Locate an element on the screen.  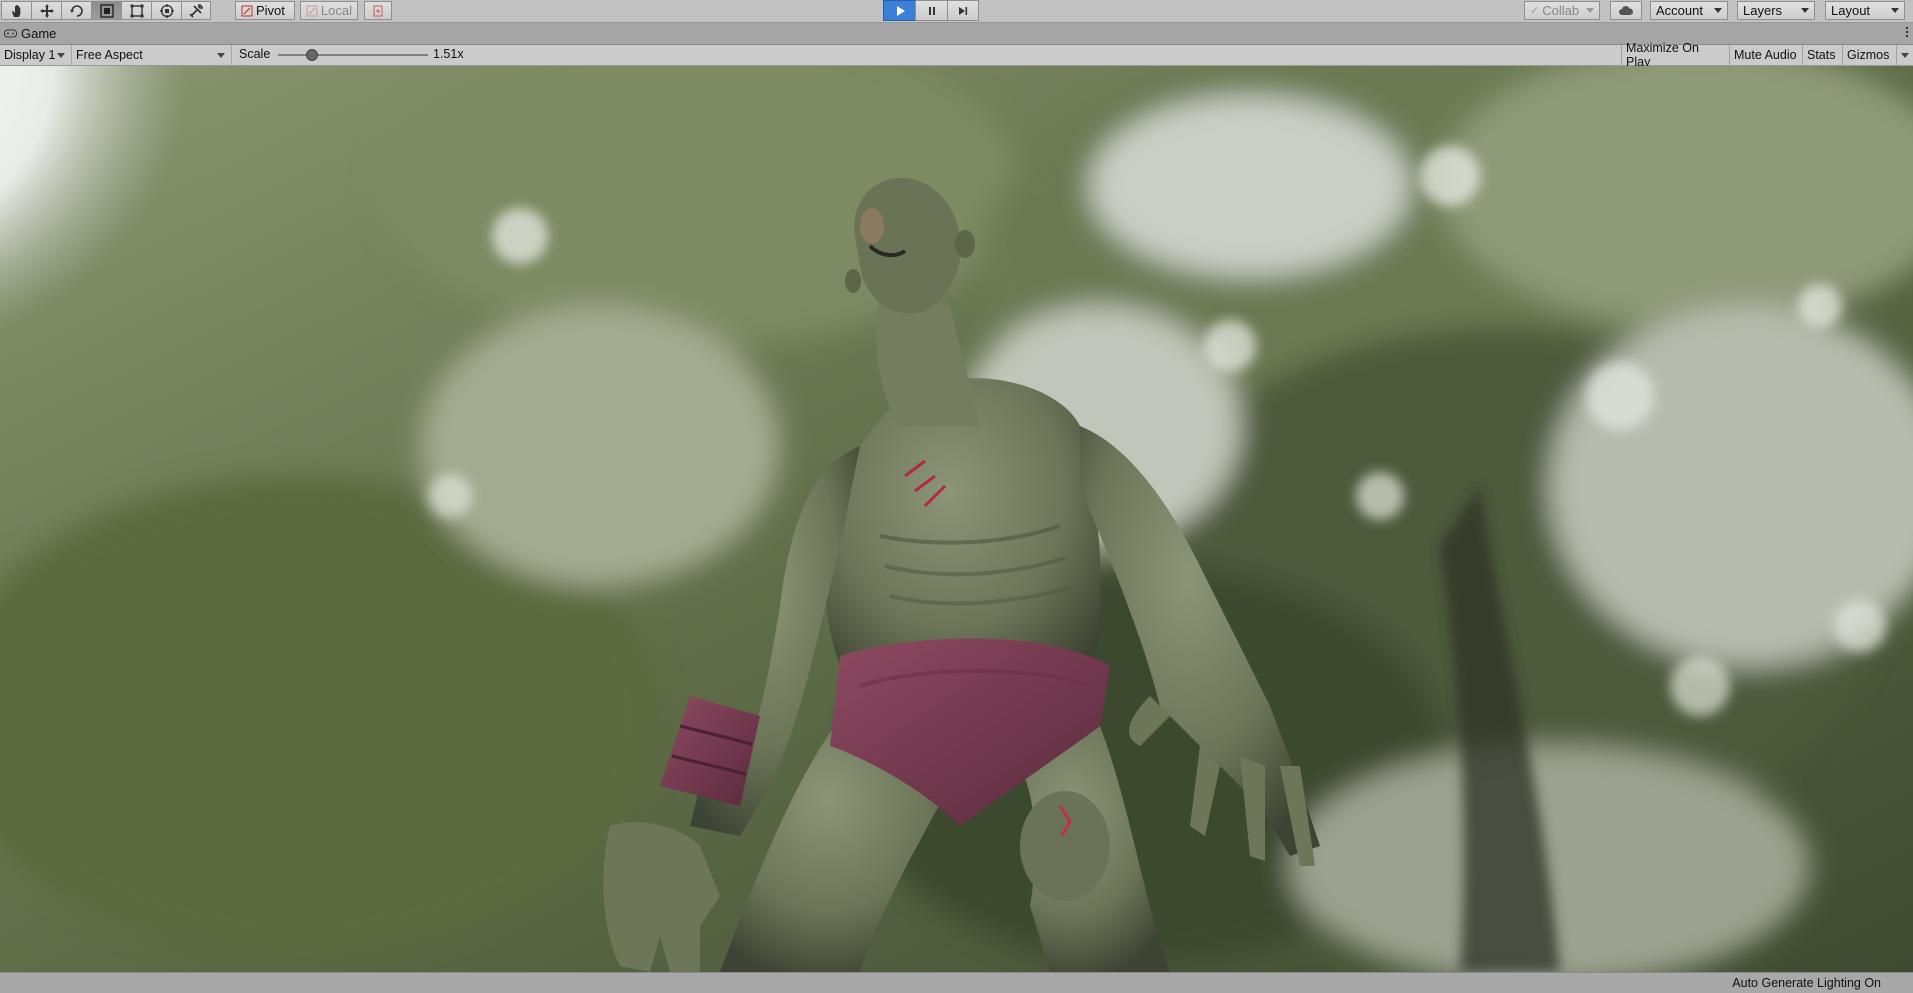
custom-tool-button is located at coordinates (196, 10).